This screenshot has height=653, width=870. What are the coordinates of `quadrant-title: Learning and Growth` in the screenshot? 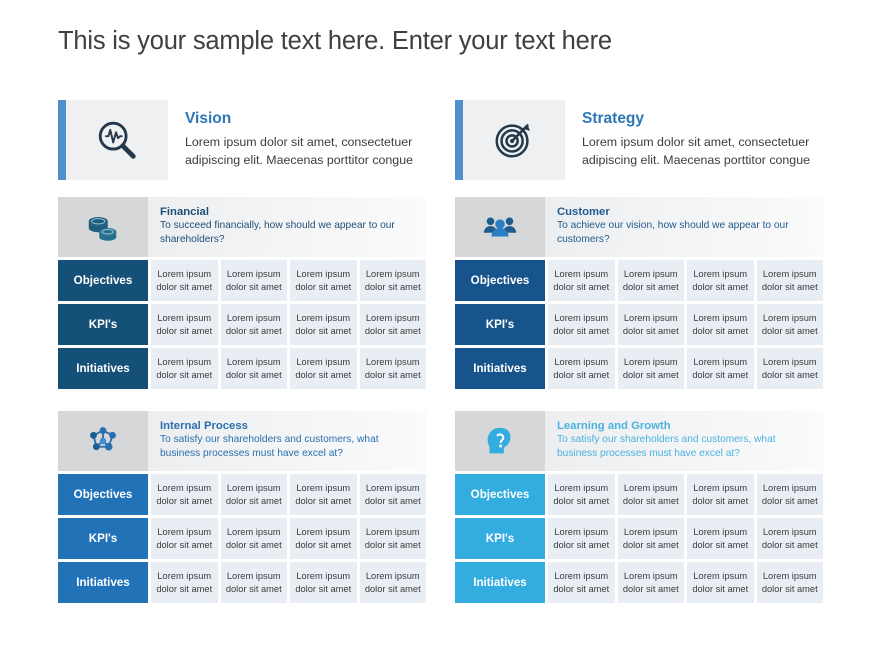 It's located at (614, 426).